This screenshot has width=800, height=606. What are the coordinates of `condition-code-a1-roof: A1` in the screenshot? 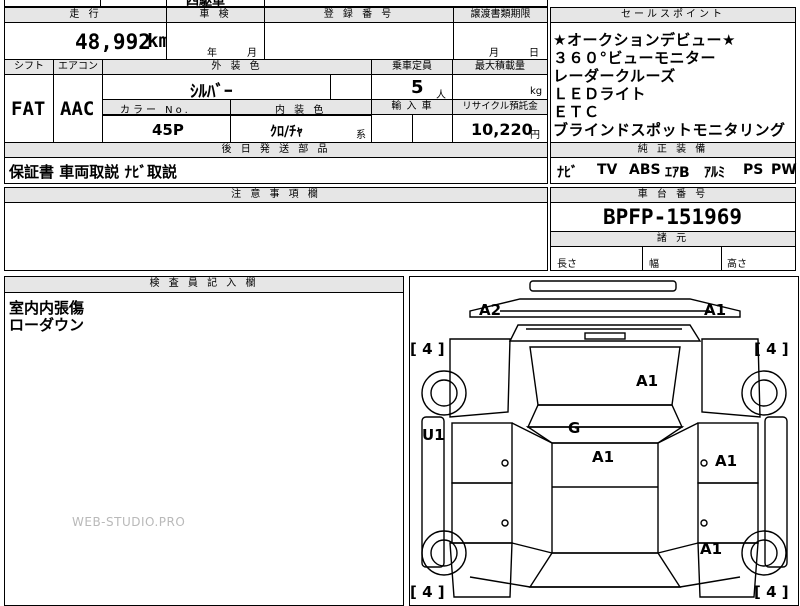 It's located at (647, 381).